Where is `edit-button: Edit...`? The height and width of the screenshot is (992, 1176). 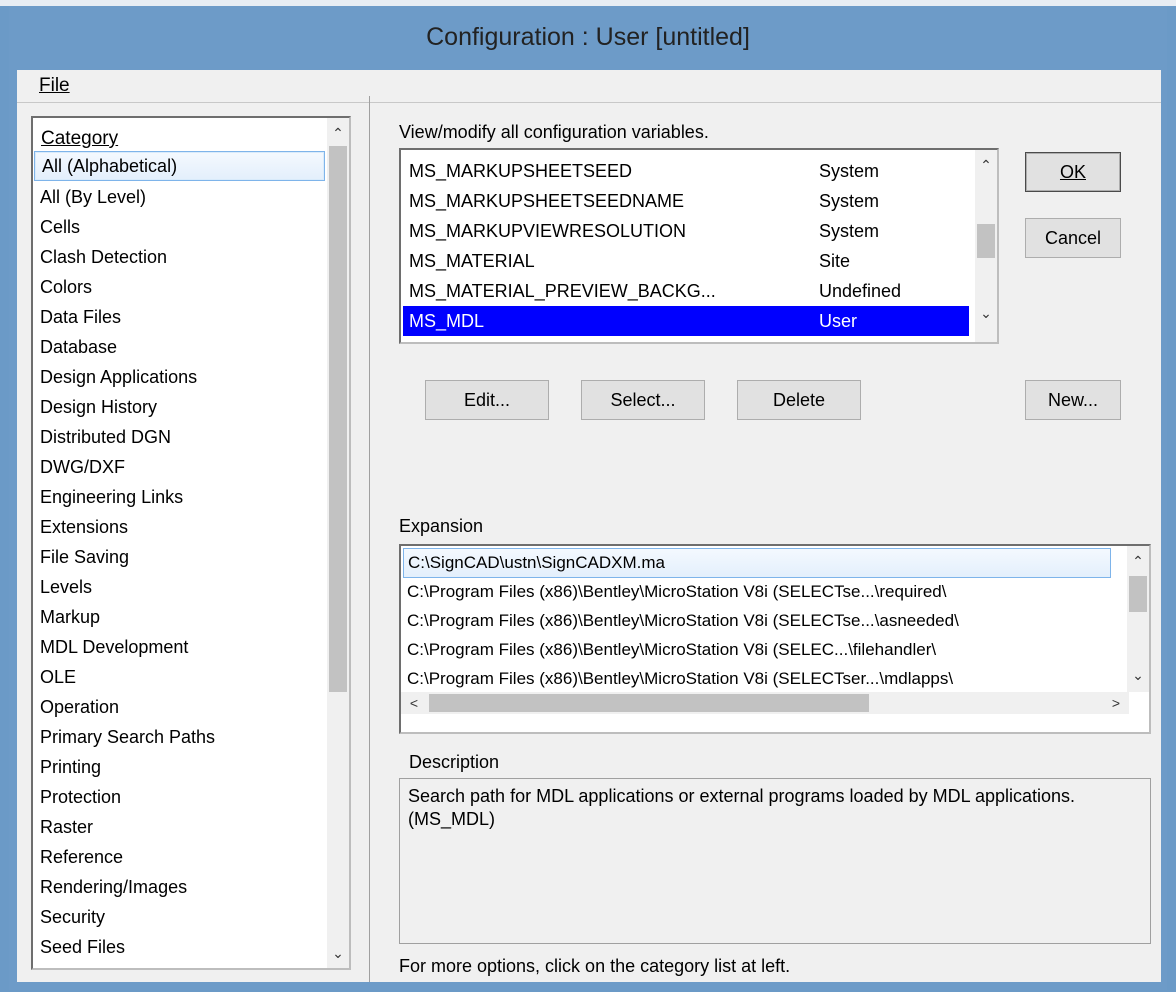
edit-button: Edit... is located at coordinates (487, 400).